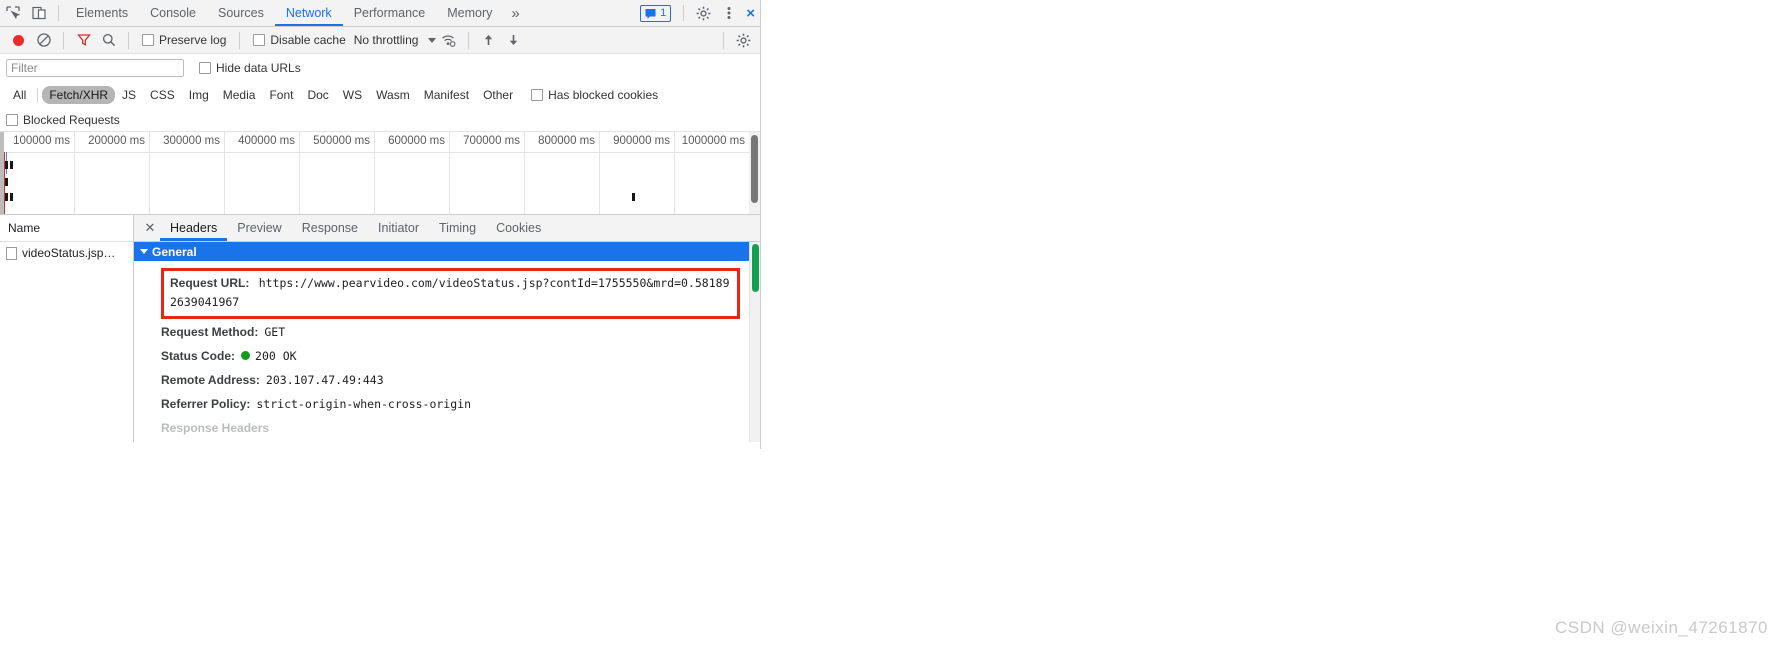 Image resolution: width=1780 pixels, height=648 pixels. What do you see at coordinates (755, 268) in the screenshot?
I see `detail-pane-scrollbar-thumb` at bounding box center [755, 268].